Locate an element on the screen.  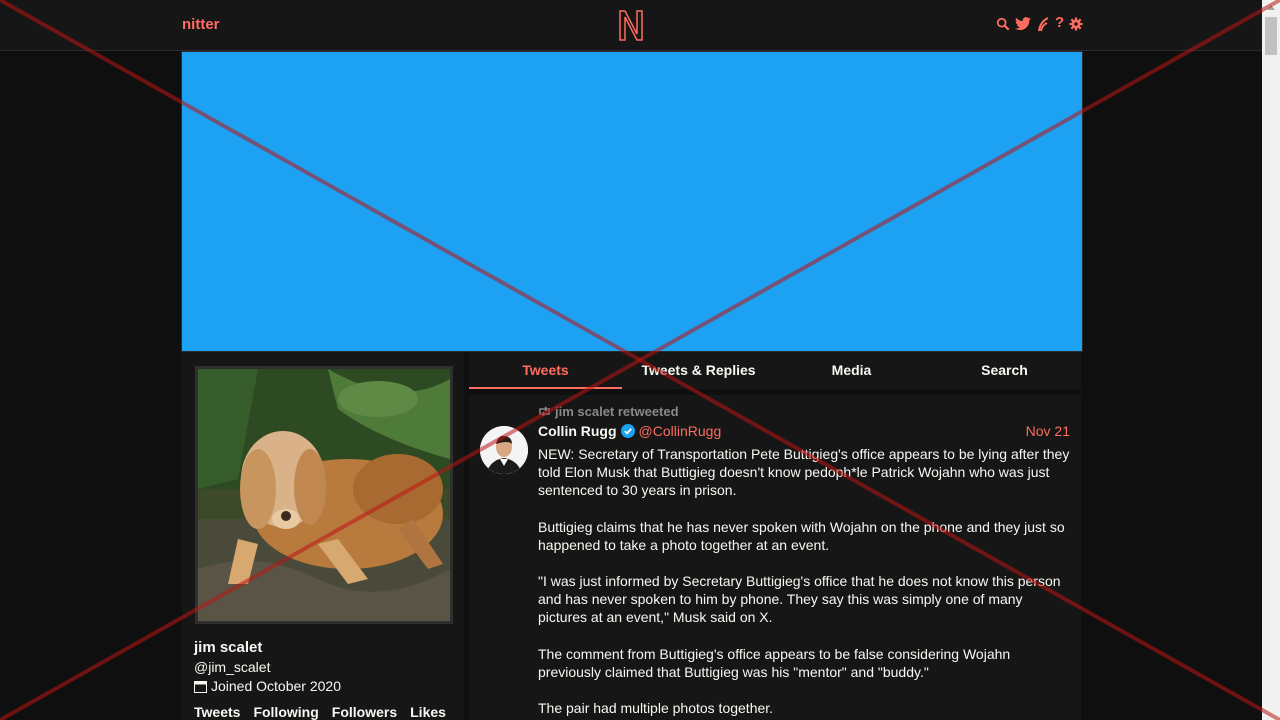
profile-joined: Joined October 2020 is located at coordinates (267, 686).